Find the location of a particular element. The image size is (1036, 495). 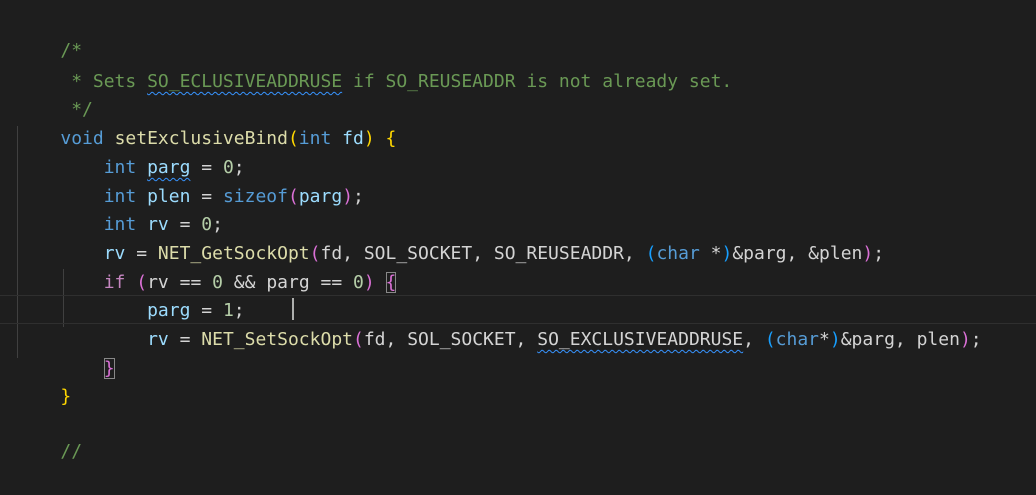

code-line-10: parg = 1; is located at coordinates (518, 294).